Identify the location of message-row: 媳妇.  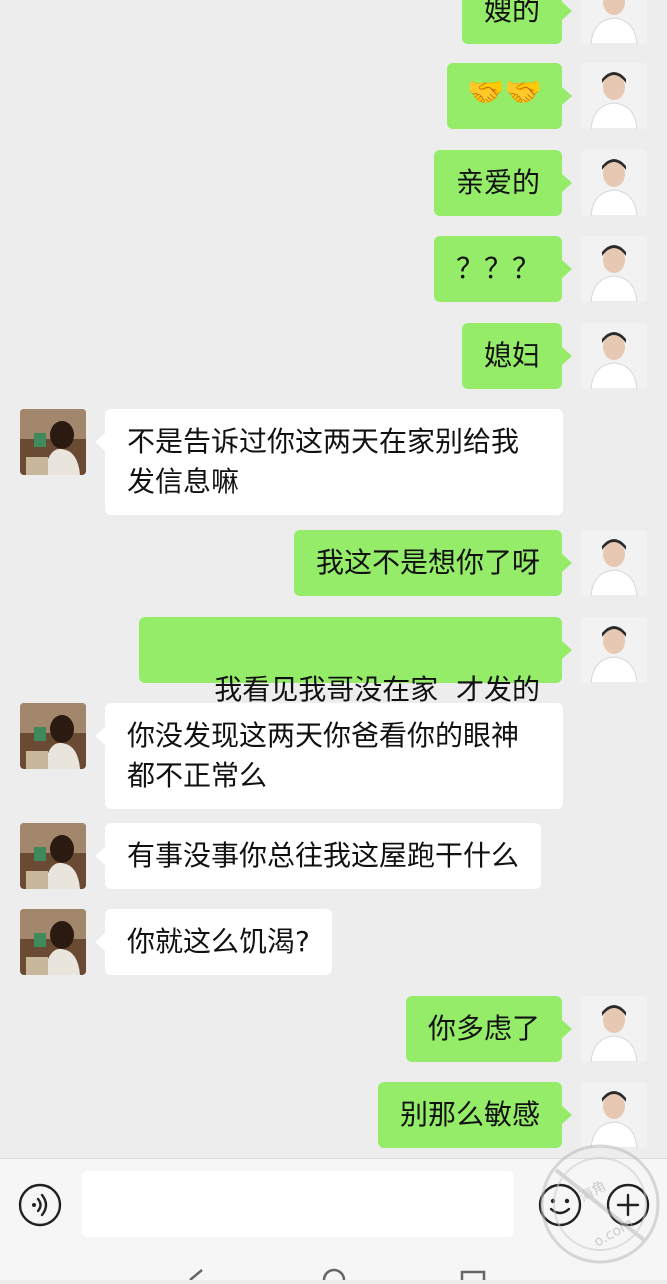
(333, 356).